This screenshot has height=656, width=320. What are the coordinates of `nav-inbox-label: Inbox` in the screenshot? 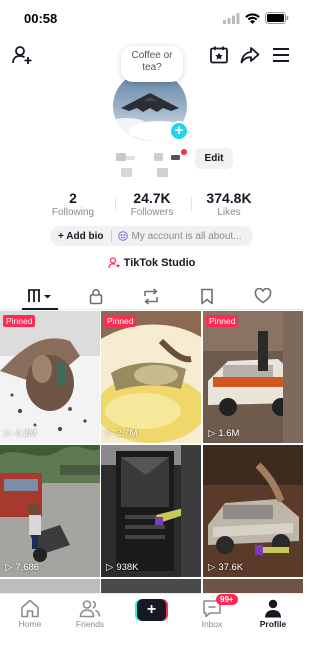 It's located at (212, 624).